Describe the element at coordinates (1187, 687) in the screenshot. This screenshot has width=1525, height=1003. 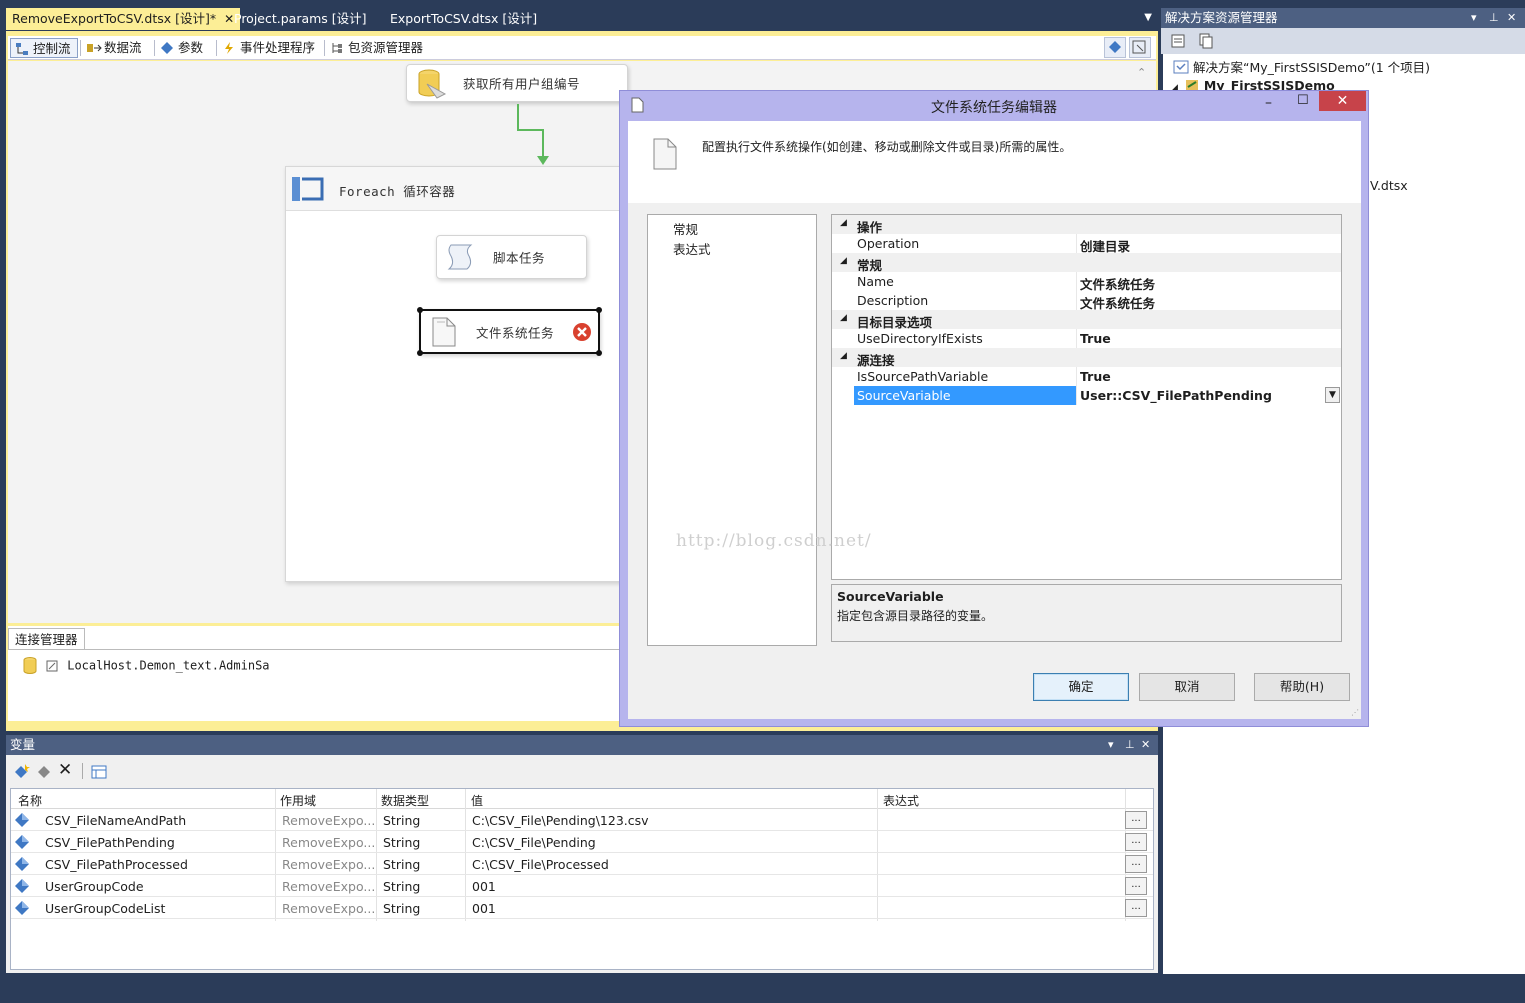
I see `cancel-button: 取消` at that location.